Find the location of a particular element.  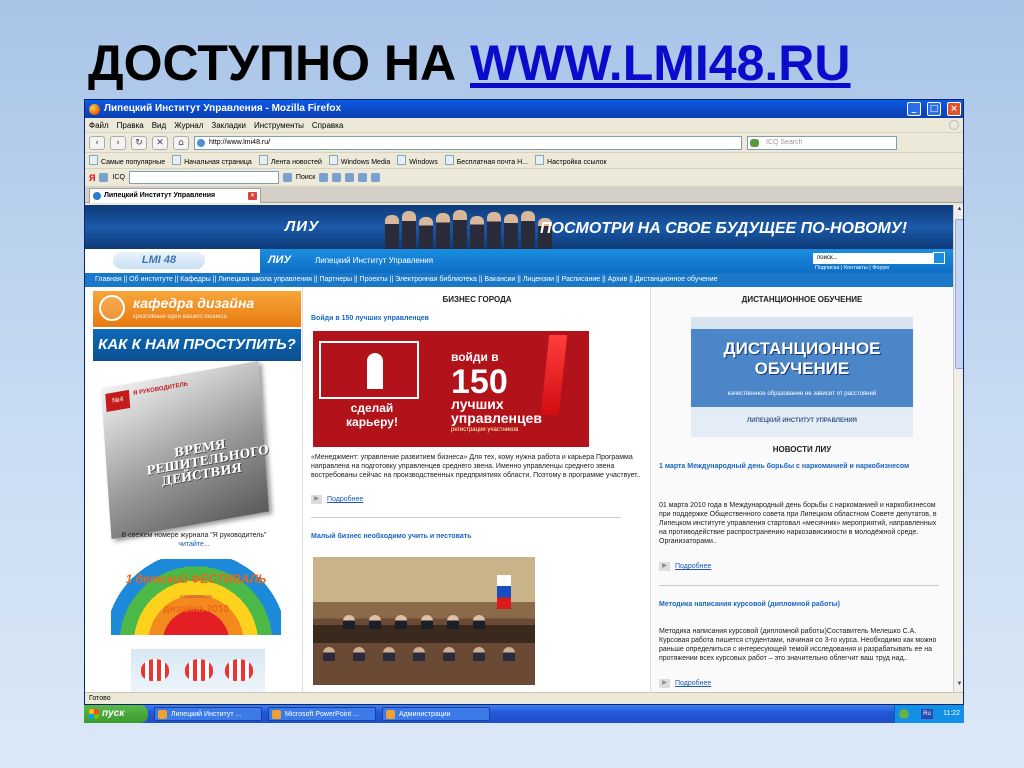

site-search-button is located at coordinates (939, 258).